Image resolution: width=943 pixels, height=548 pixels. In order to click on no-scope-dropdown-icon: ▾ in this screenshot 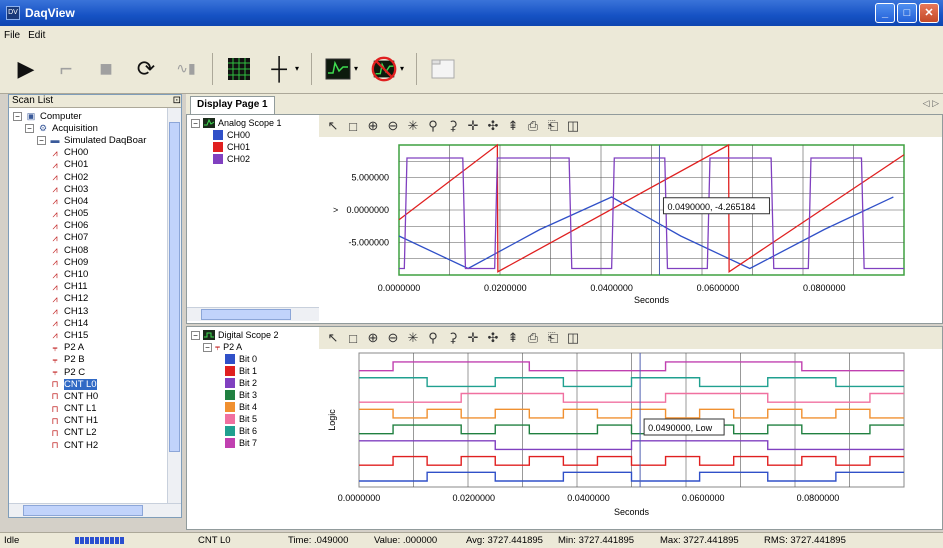, I will do `click(402, 68)`.